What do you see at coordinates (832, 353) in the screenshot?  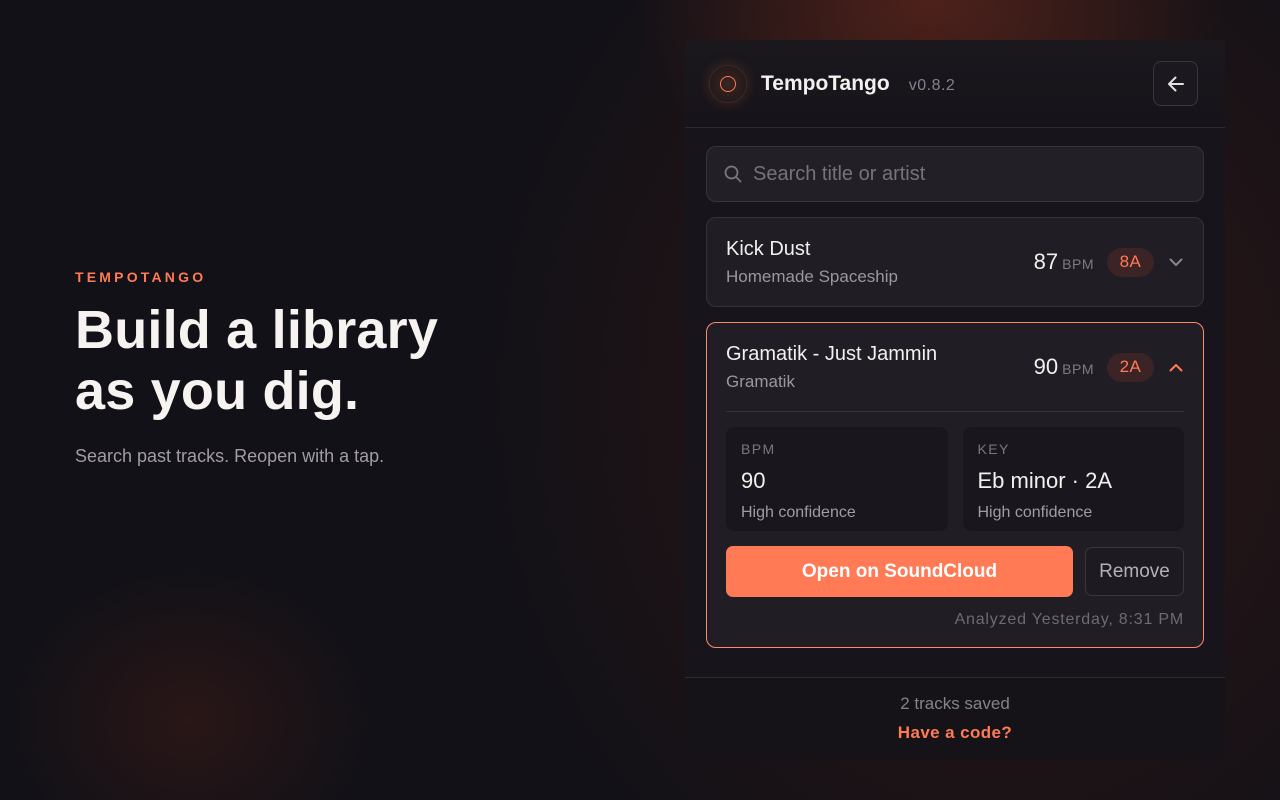 I see `track-title: Gramatik - Just Jammin` at bounding box center [832, 353].